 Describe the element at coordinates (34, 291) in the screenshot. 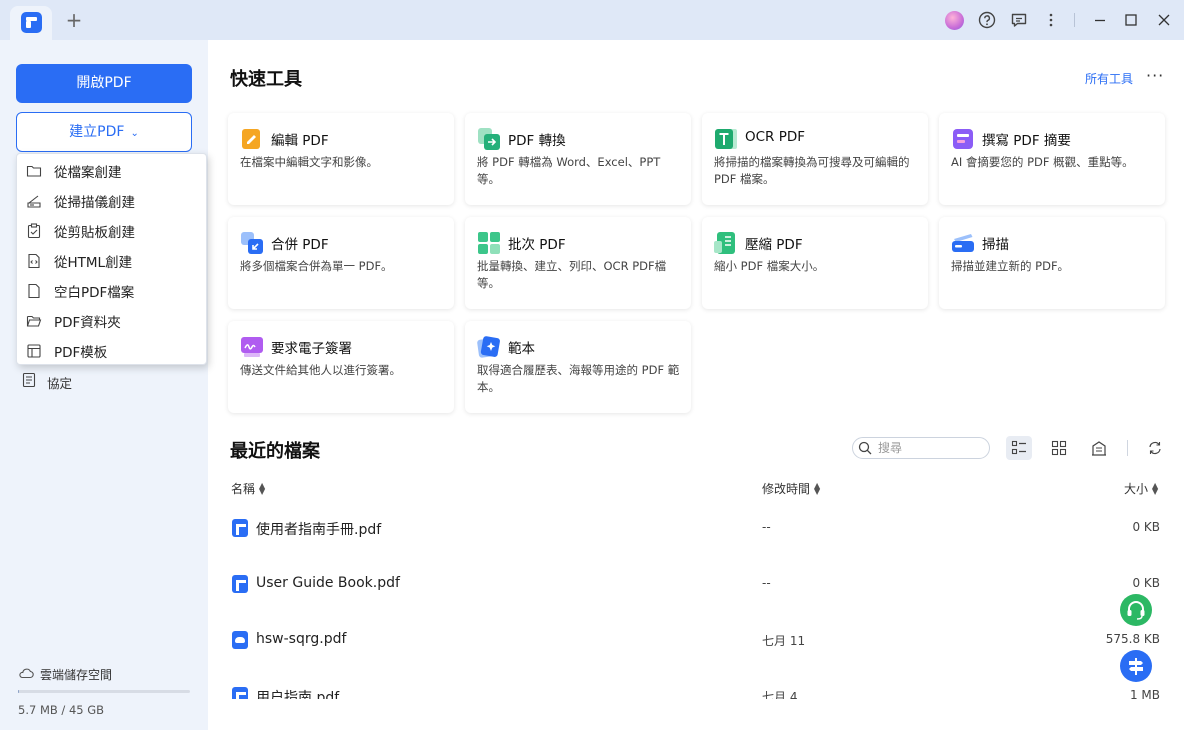

I see `blank-file-icon` at that location.